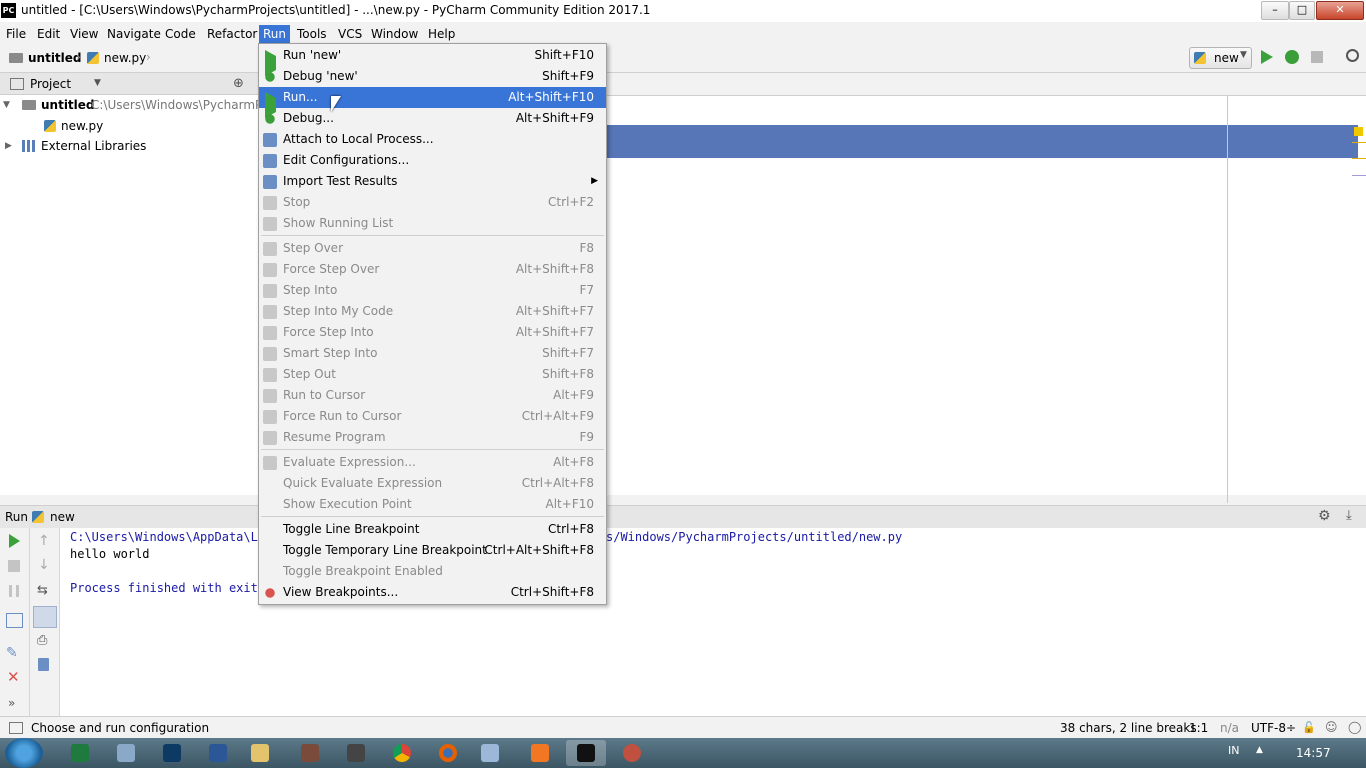  Describe the element at coordinates (129, 126) in the screenshot. I see `tree-item-file: new.py` at that location.